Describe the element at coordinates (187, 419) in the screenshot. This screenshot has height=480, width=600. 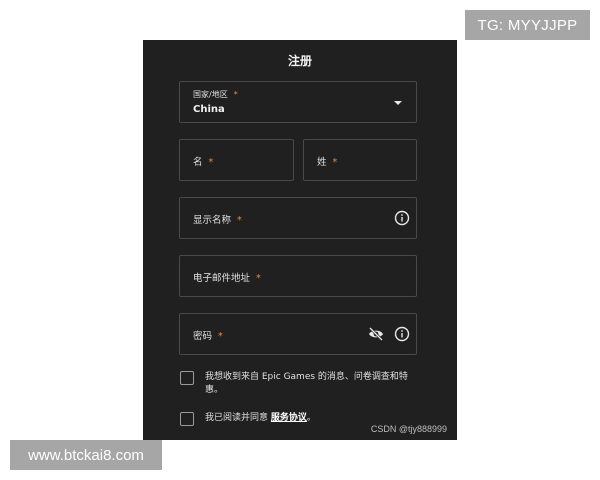
I see `terms-consent-checkbox` at that location.